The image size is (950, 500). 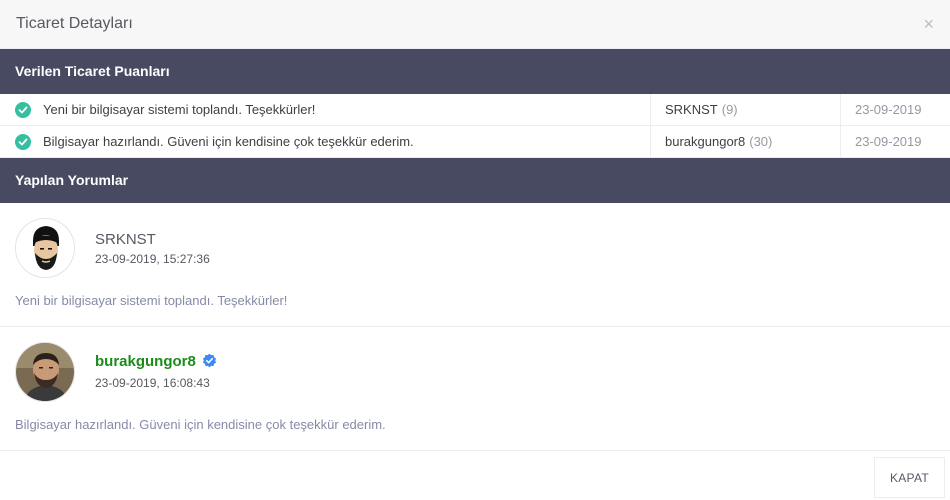 What do you see at coordinates (475, 71) in the screenshot?
I see `ratings-section-title: Verilen Ticaret Puanları` at bounding box center [475, 71].